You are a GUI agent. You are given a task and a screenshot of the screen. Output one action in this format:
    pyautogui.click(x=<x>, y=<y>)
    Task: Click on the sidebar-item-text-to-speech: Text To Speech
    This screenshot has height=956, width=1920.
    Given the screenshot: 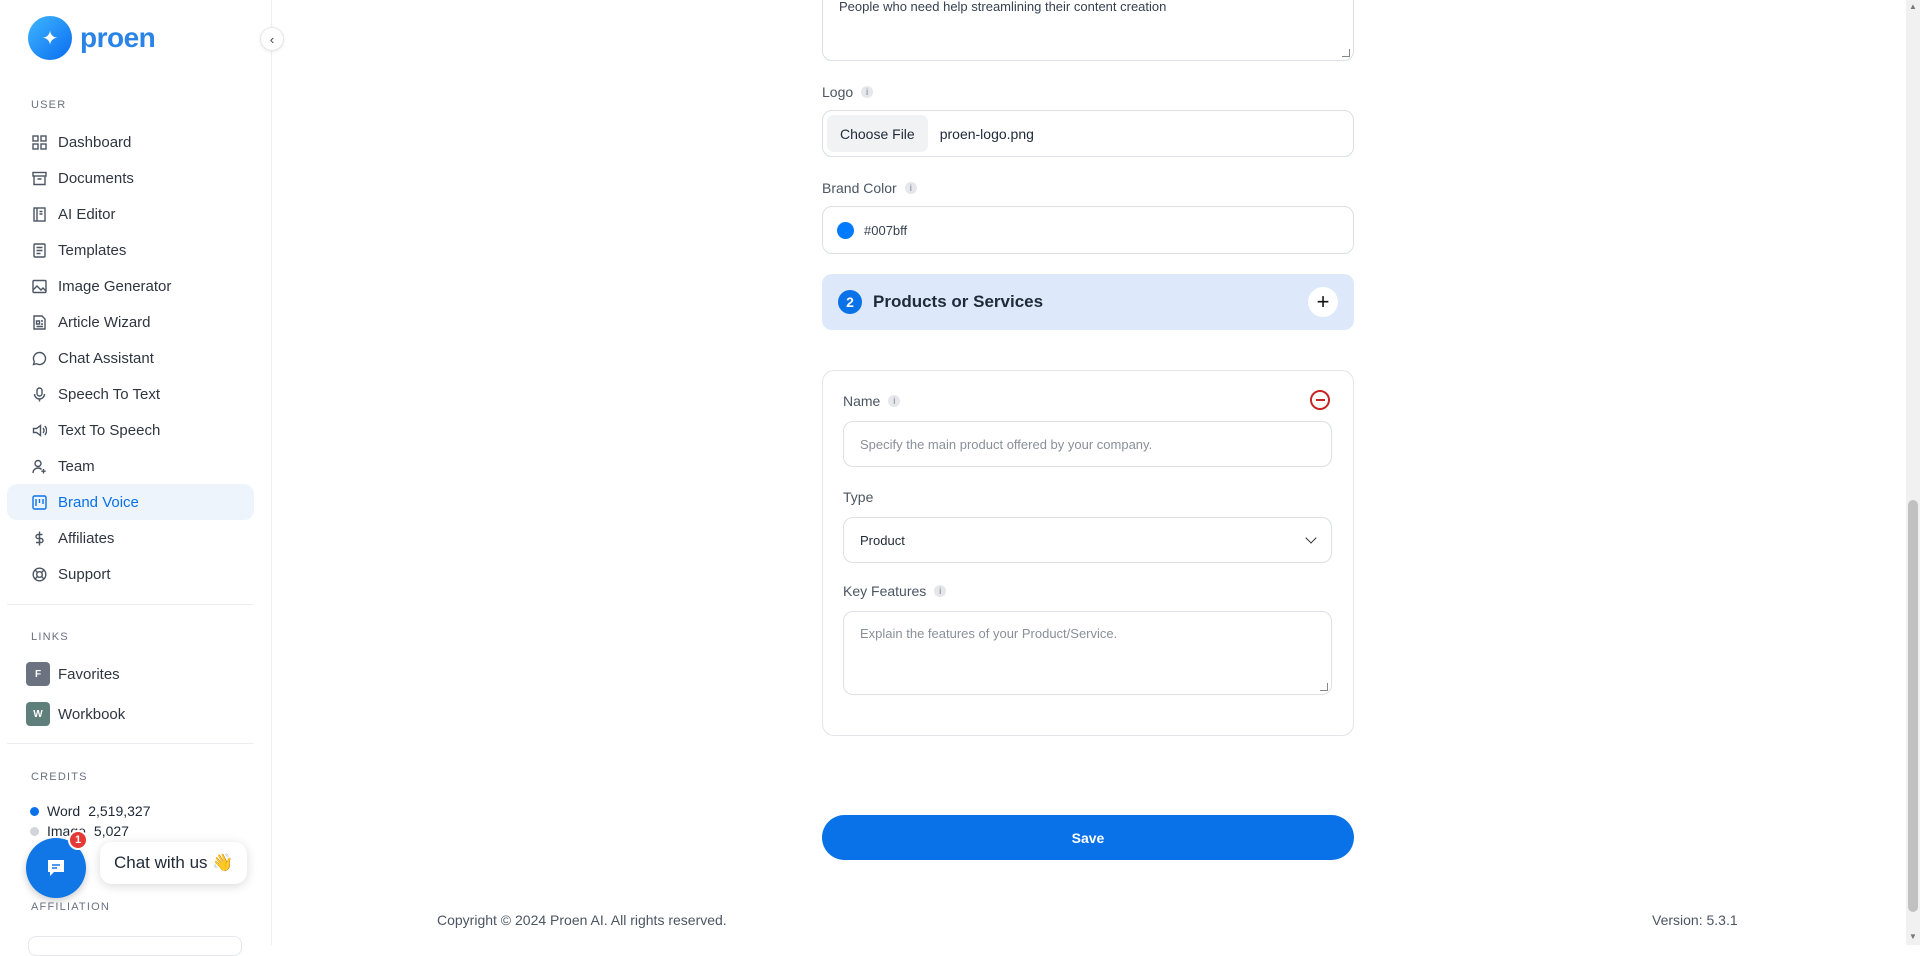 What is the action you would take?
    pyautogui.click(x=130, y=430)
    